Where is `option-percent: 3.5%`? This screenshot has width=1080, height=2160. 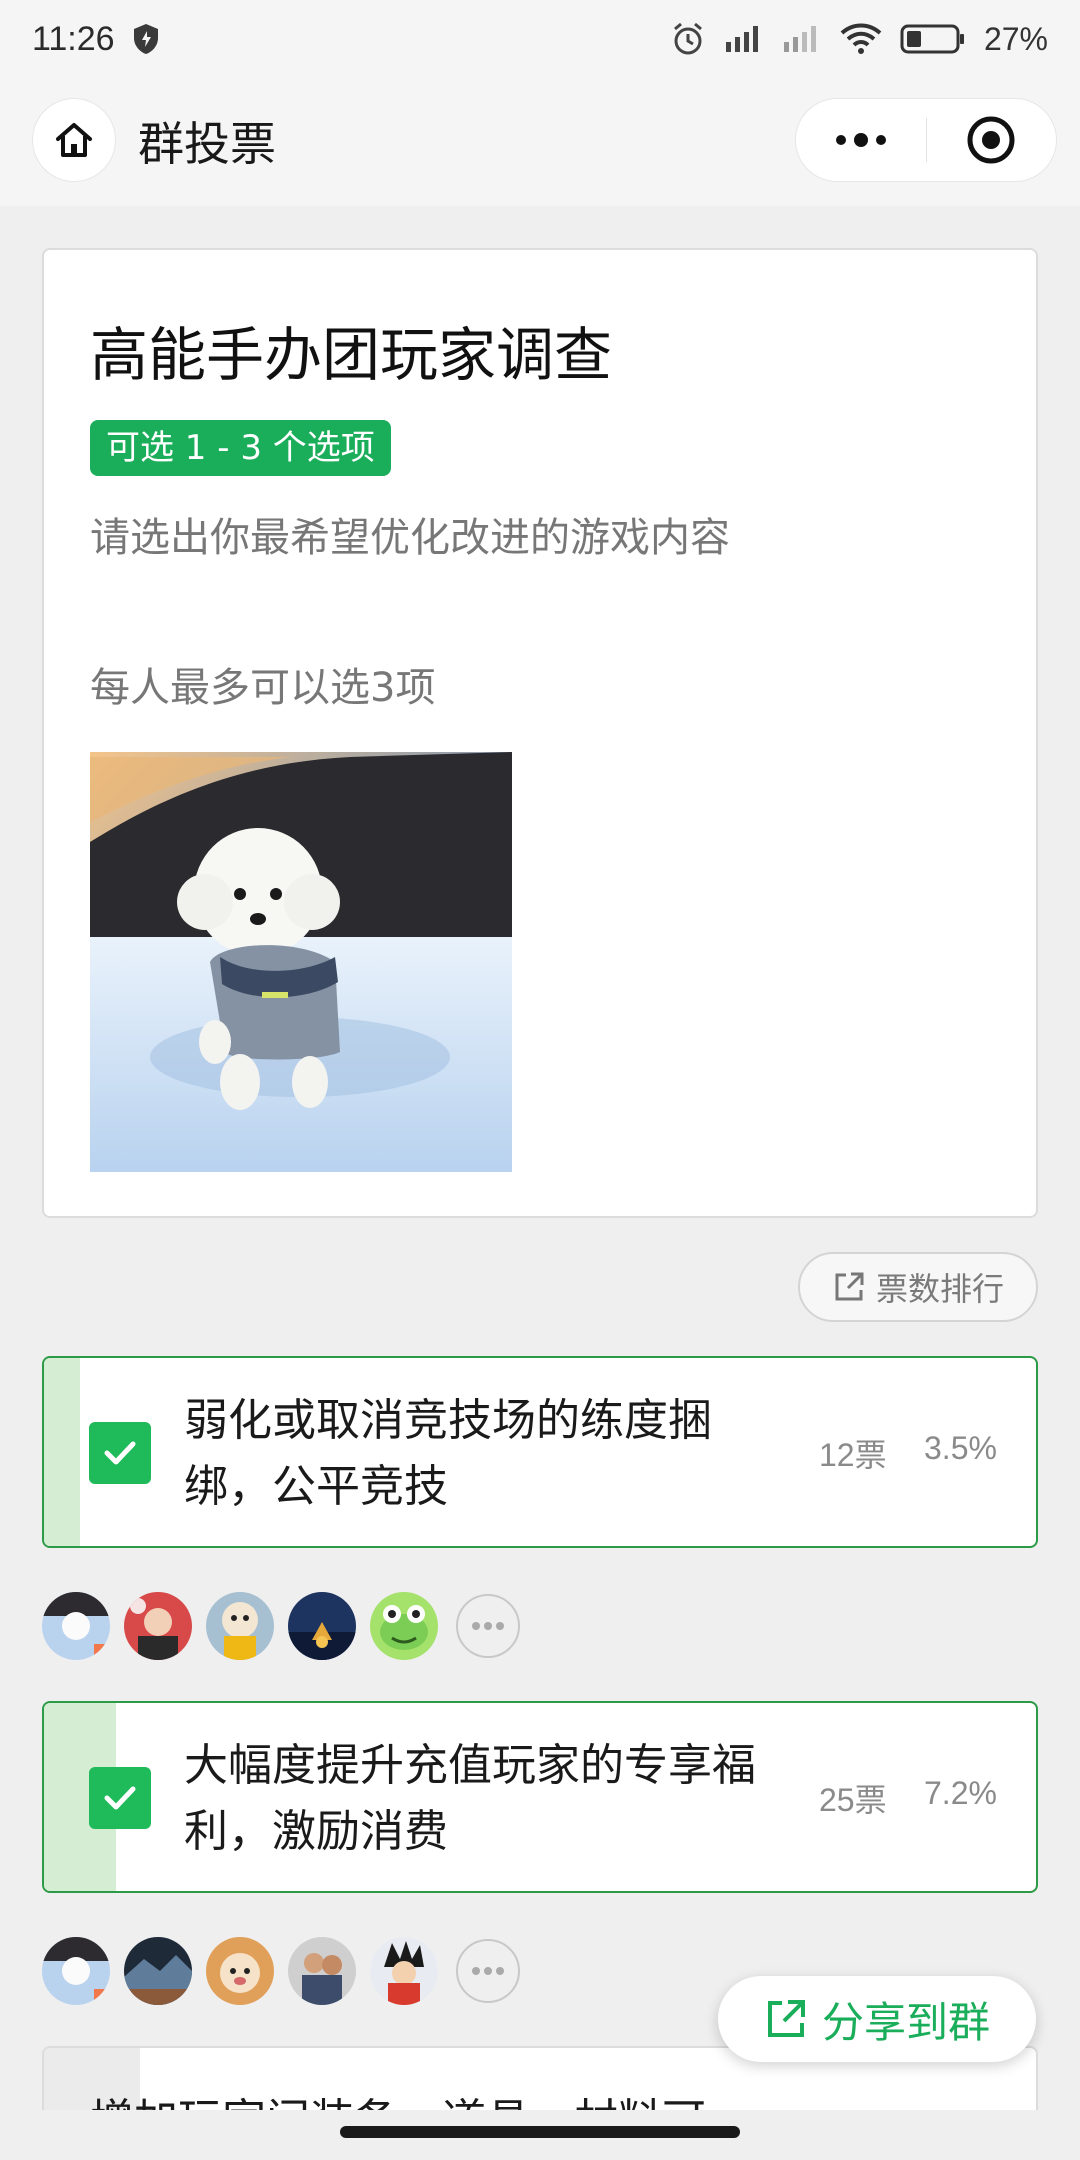 option-percent: 3.5% is located at coordinates (960, 1448).